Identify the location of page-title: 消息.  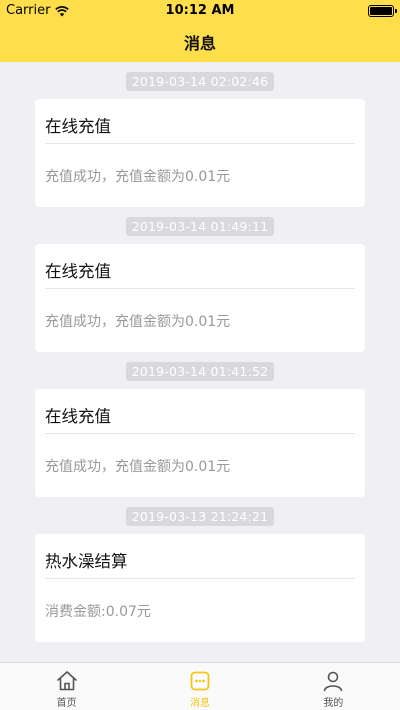
(199, 43).